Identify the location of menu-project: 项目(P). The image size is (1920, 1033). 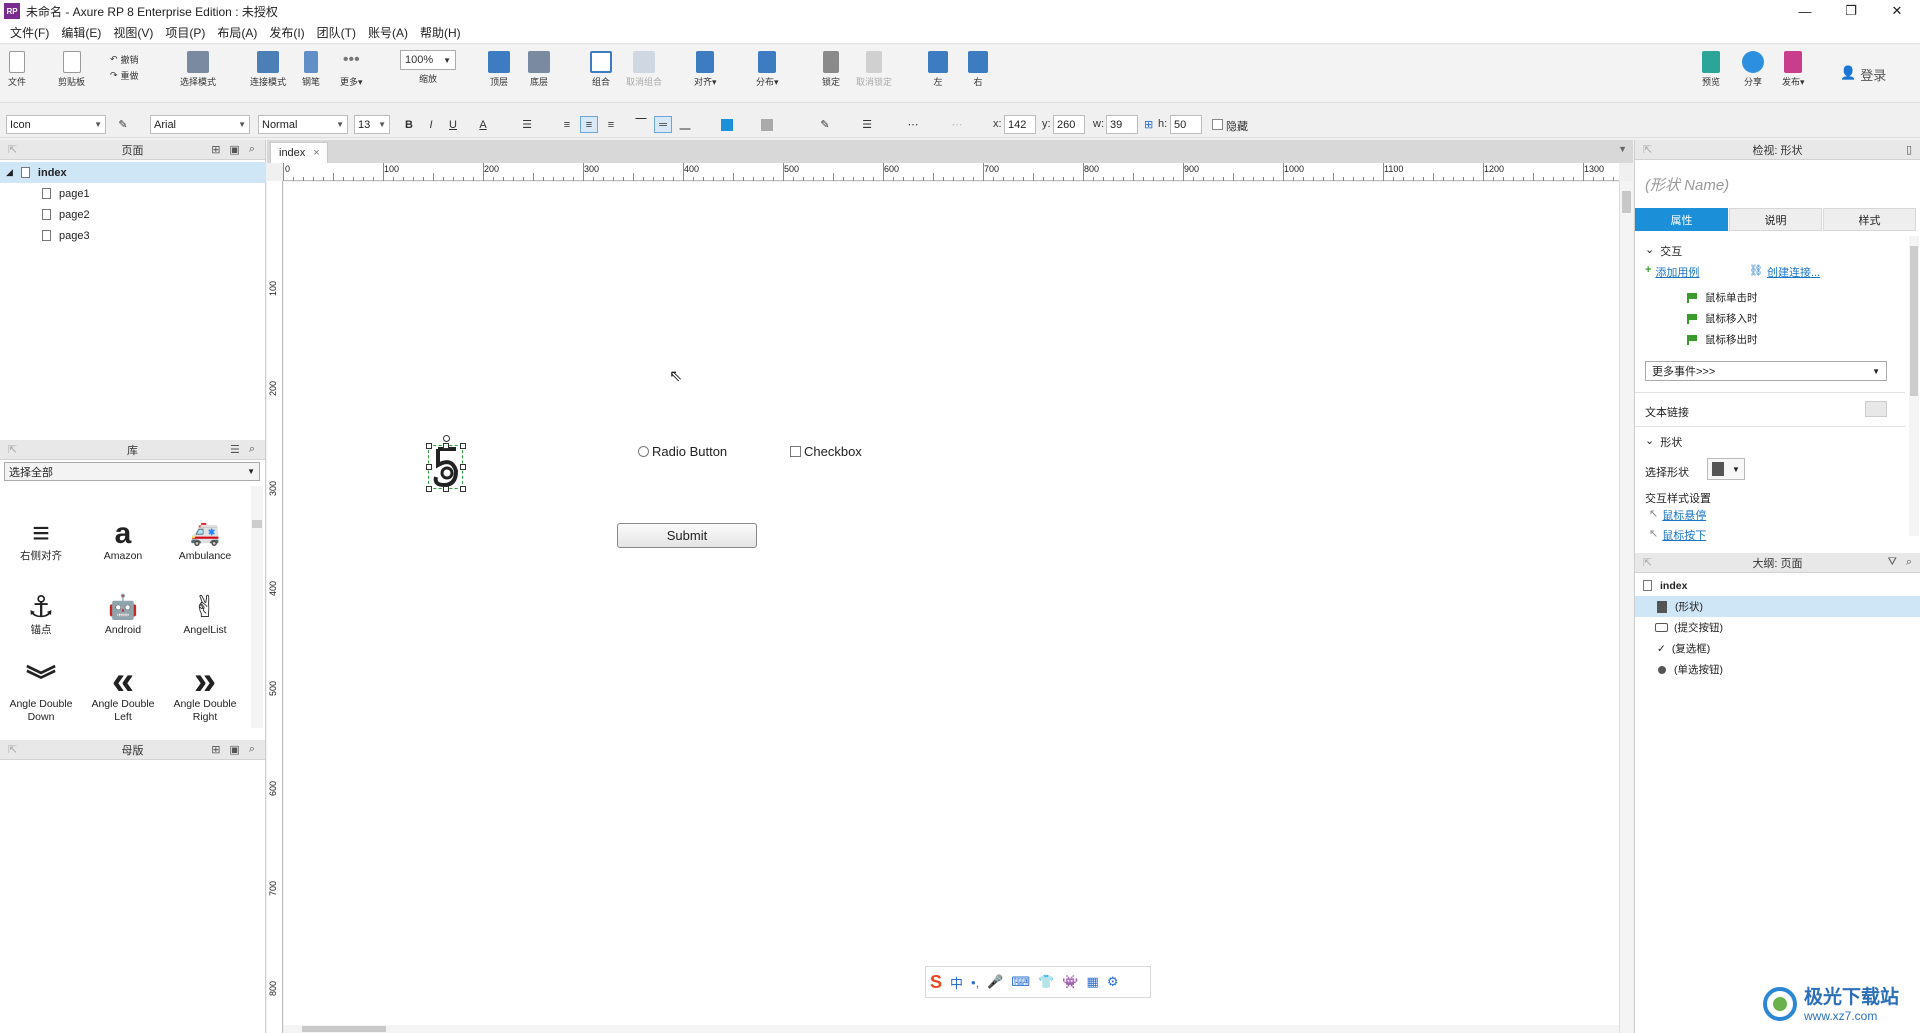
(185, 32).